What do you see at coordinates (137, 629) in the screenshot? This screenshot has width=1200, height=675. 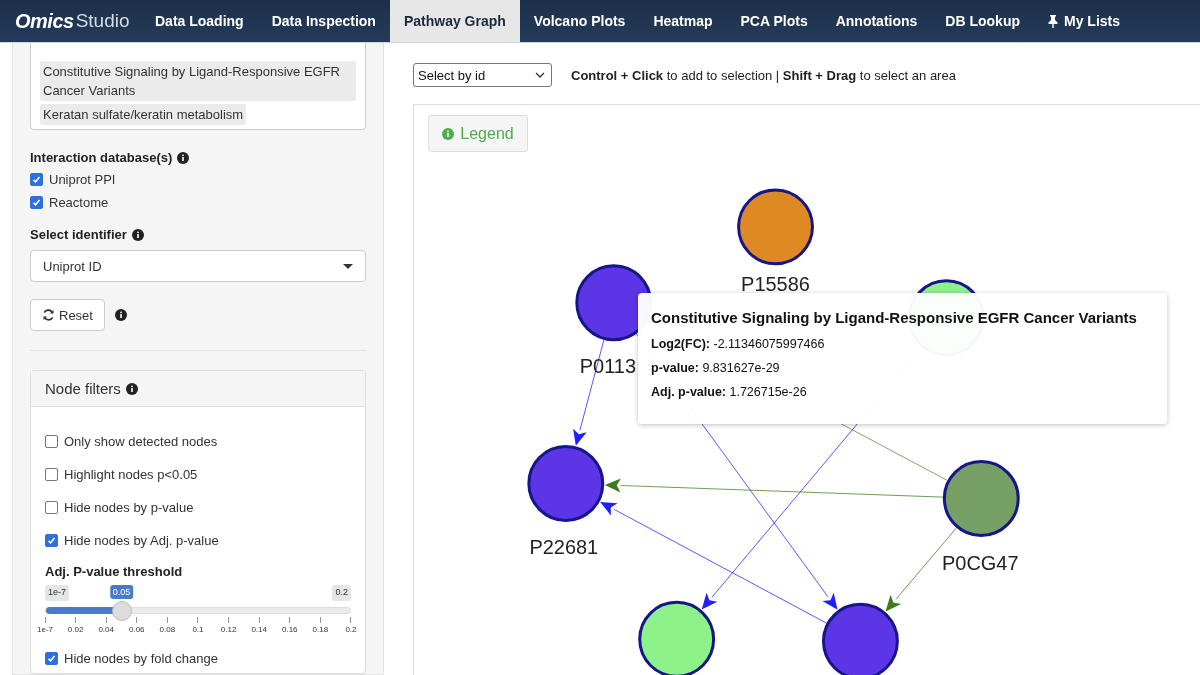 I see `tick-label: 0.06` at bounding box center [137, 629].